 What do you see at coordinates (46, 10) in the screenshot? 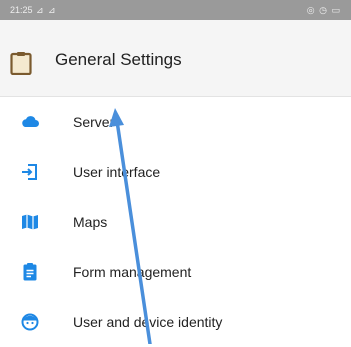
I see `signal-icon: ⊿ ⊿` at bounding box center [46, 10].